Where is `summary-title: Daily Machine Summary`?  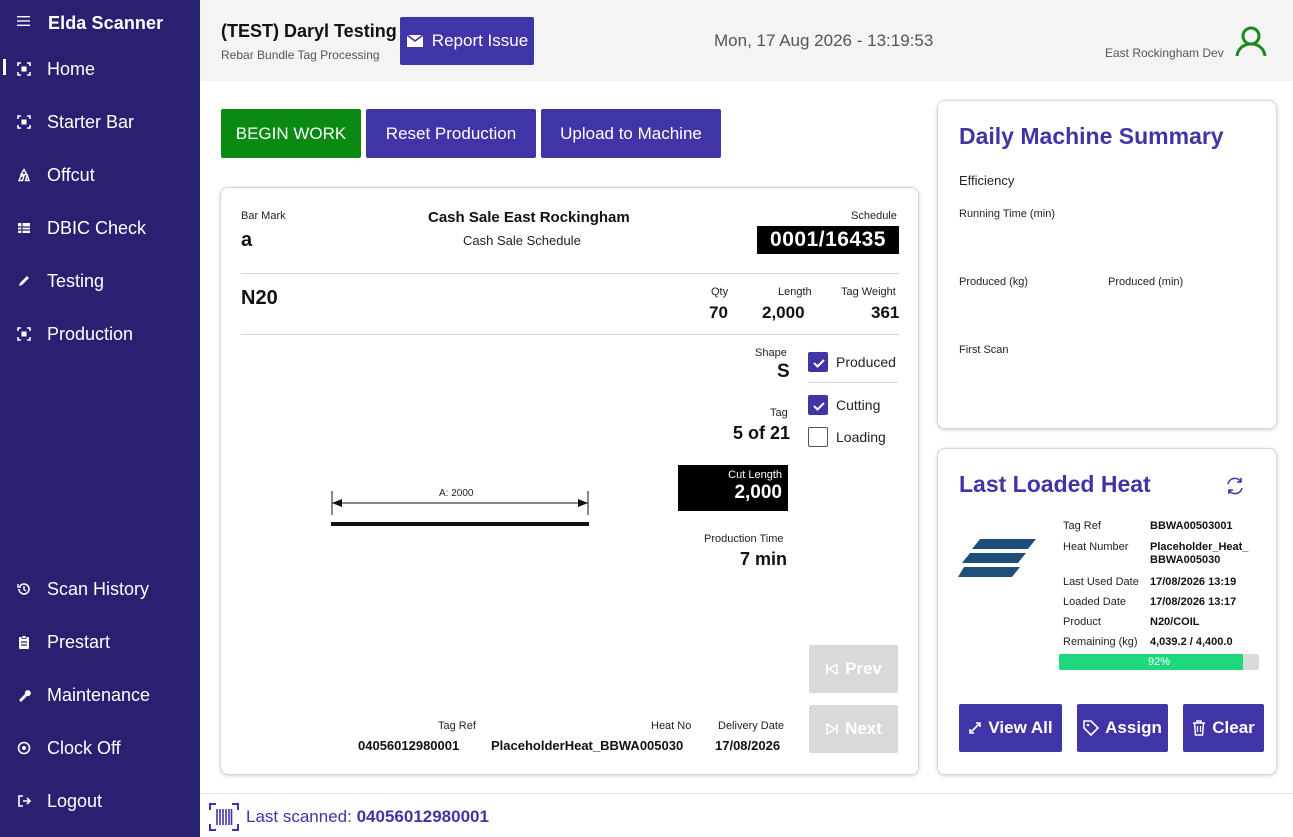
summary-title: Daily Machine Summary is located at coordinates (1091, 136).